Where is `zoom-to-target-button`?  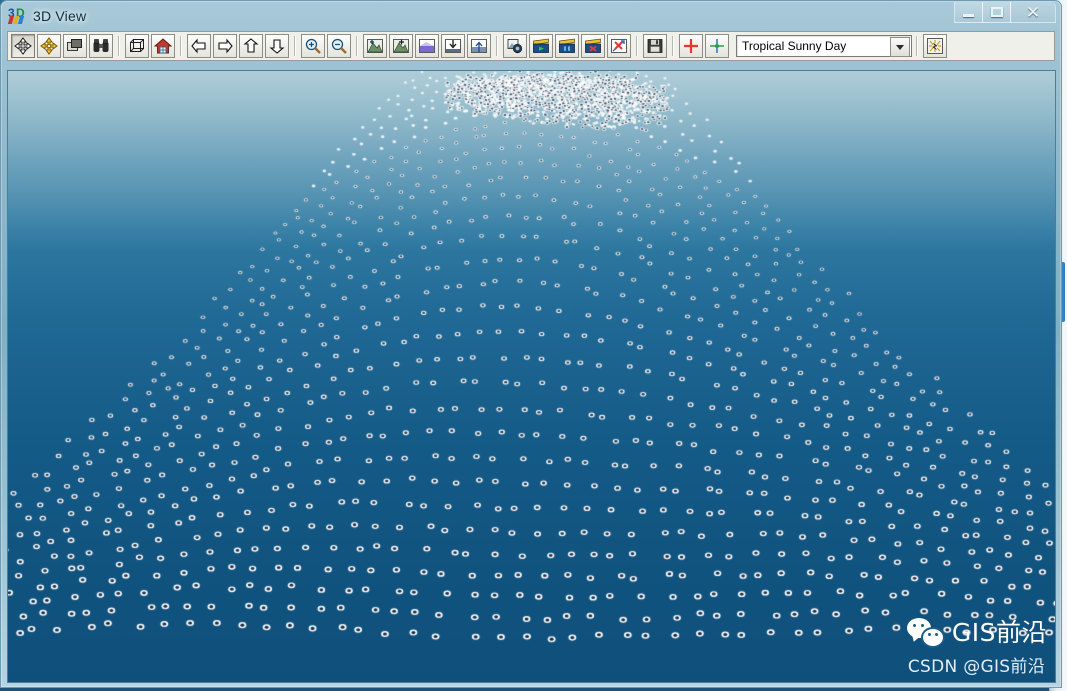
zoom-to-target-button is located at coordinates (375, 46).